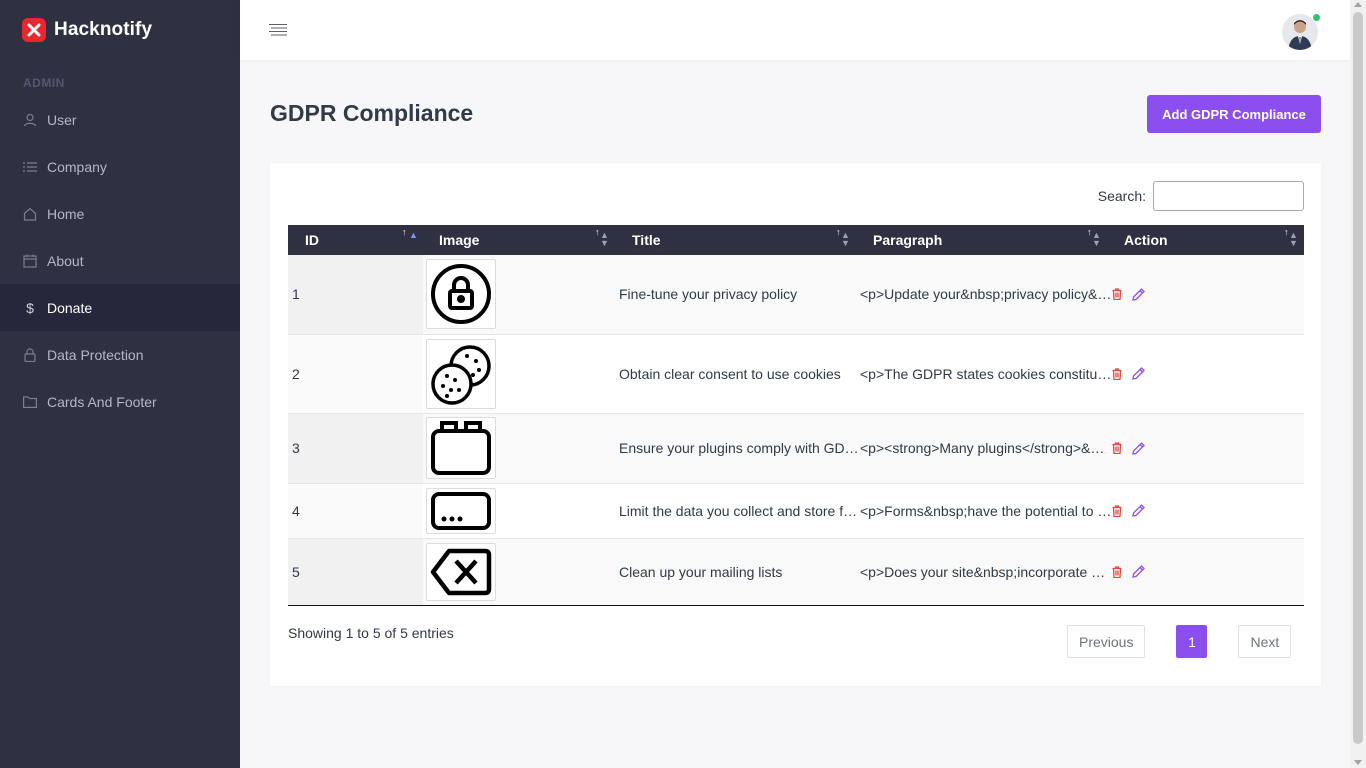  Describe the element at coordinates (708, 294) in the screenshot. I see `title-cell: Fine-tune your privacy policy` at that location.